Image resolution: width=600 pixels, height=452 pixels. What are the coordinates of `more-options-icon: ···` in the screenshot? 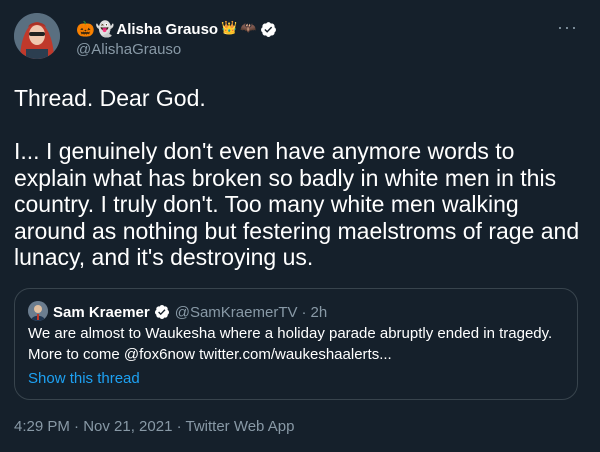 It's located at (567, 27).